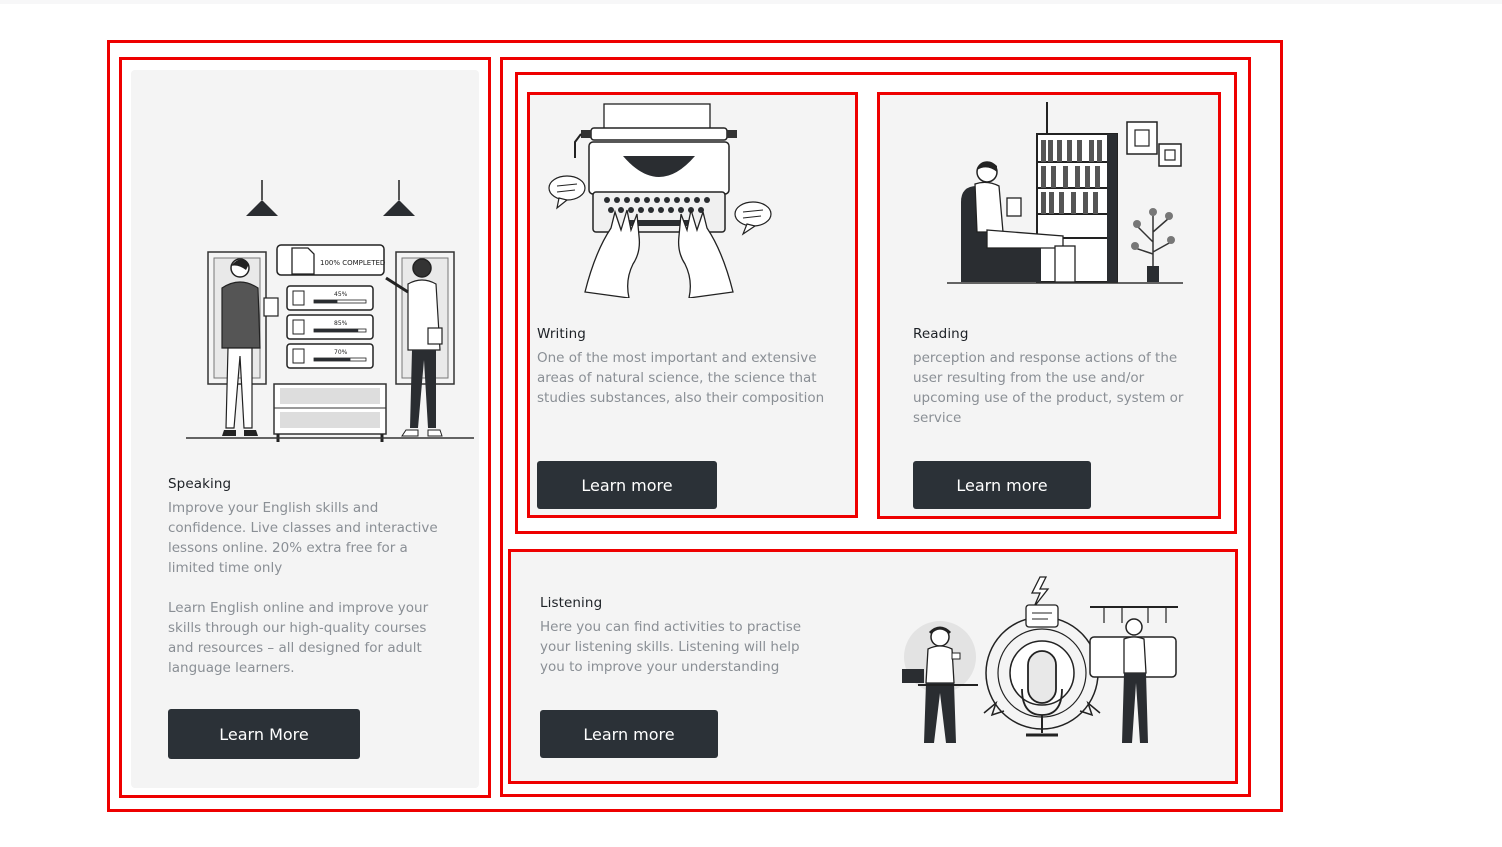 The image size is (1502, 847). What do you see at coordinates (1049, 305) in the screenshot?
I see `reading-card-outline` at bounding box center [1049, 305].